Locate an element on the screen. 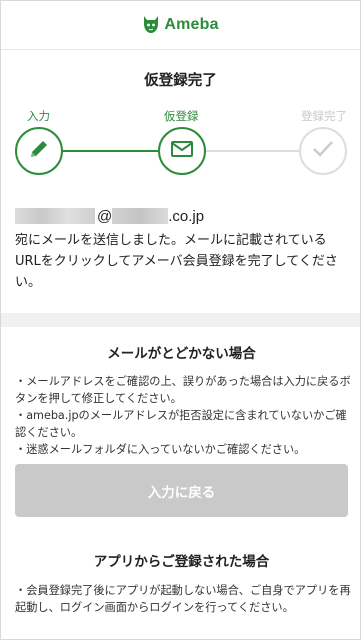 The width and height of the screenshot is (361, 640). app-section-title: アプリからご登録された場合 is located at coordinates (181, 562).